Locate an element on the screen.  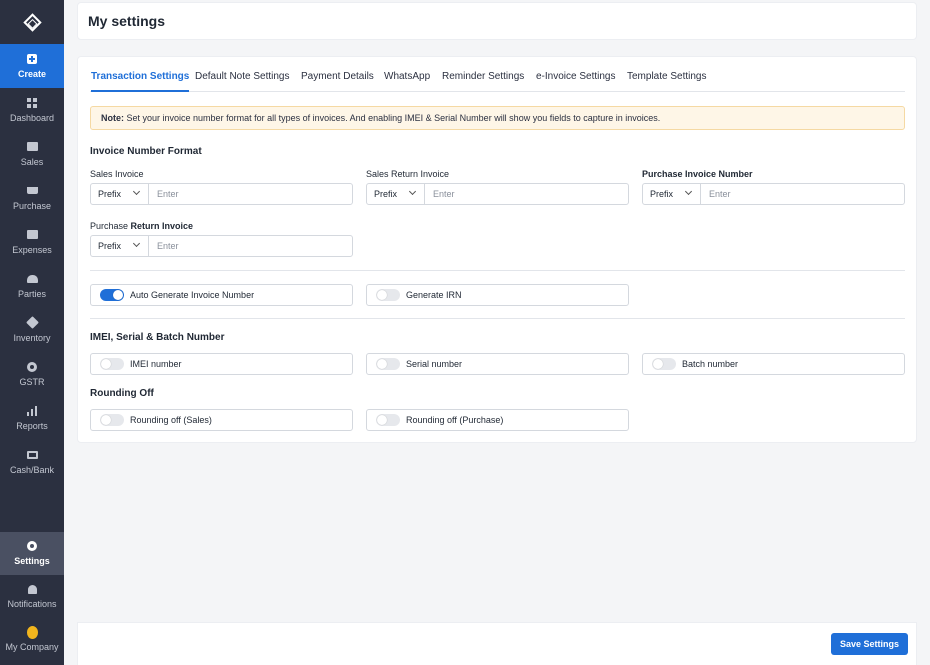
sidebar-item-label: Parties is located at coordinates (31, 293).